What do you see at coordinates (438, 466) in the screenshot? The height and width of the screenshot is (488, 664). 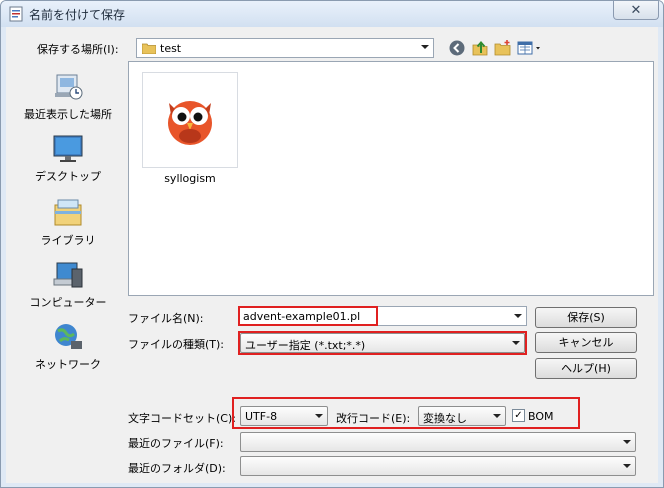 I see `recent-folders-select` at bounding box center [438, 466].